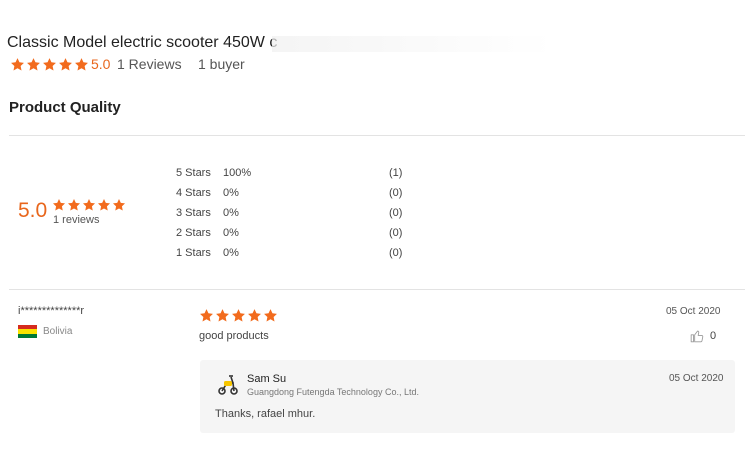 Image resolution: width=750 pixels, height=460 pixels. What do you see at coordinates (193, 233) in the screenshot?
I see `dist-label: 2 Stars` at bounding box center [193, 233].